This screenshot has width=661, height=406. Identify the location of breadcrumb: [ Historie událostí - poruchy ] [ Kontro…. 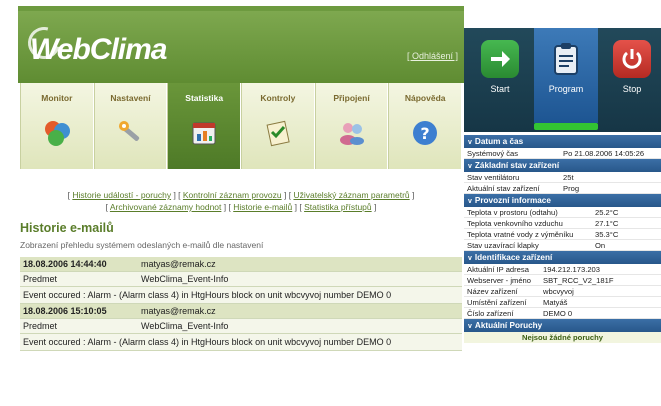
(241, 201).